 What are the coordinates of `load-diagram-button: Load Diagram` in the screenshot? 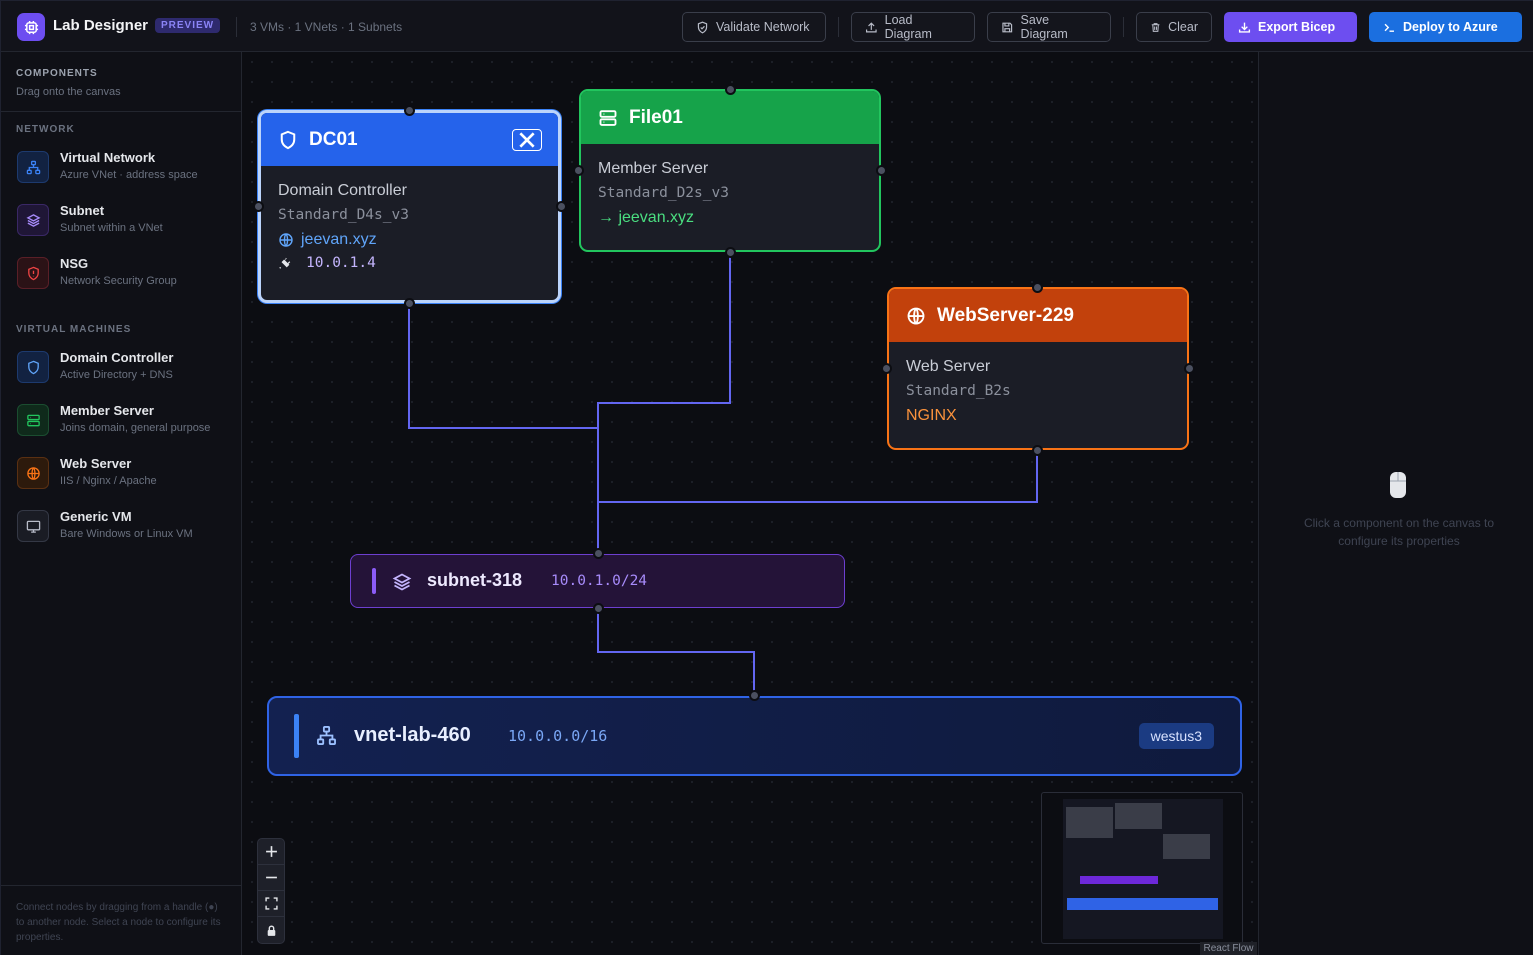 It's located at (913, 27).